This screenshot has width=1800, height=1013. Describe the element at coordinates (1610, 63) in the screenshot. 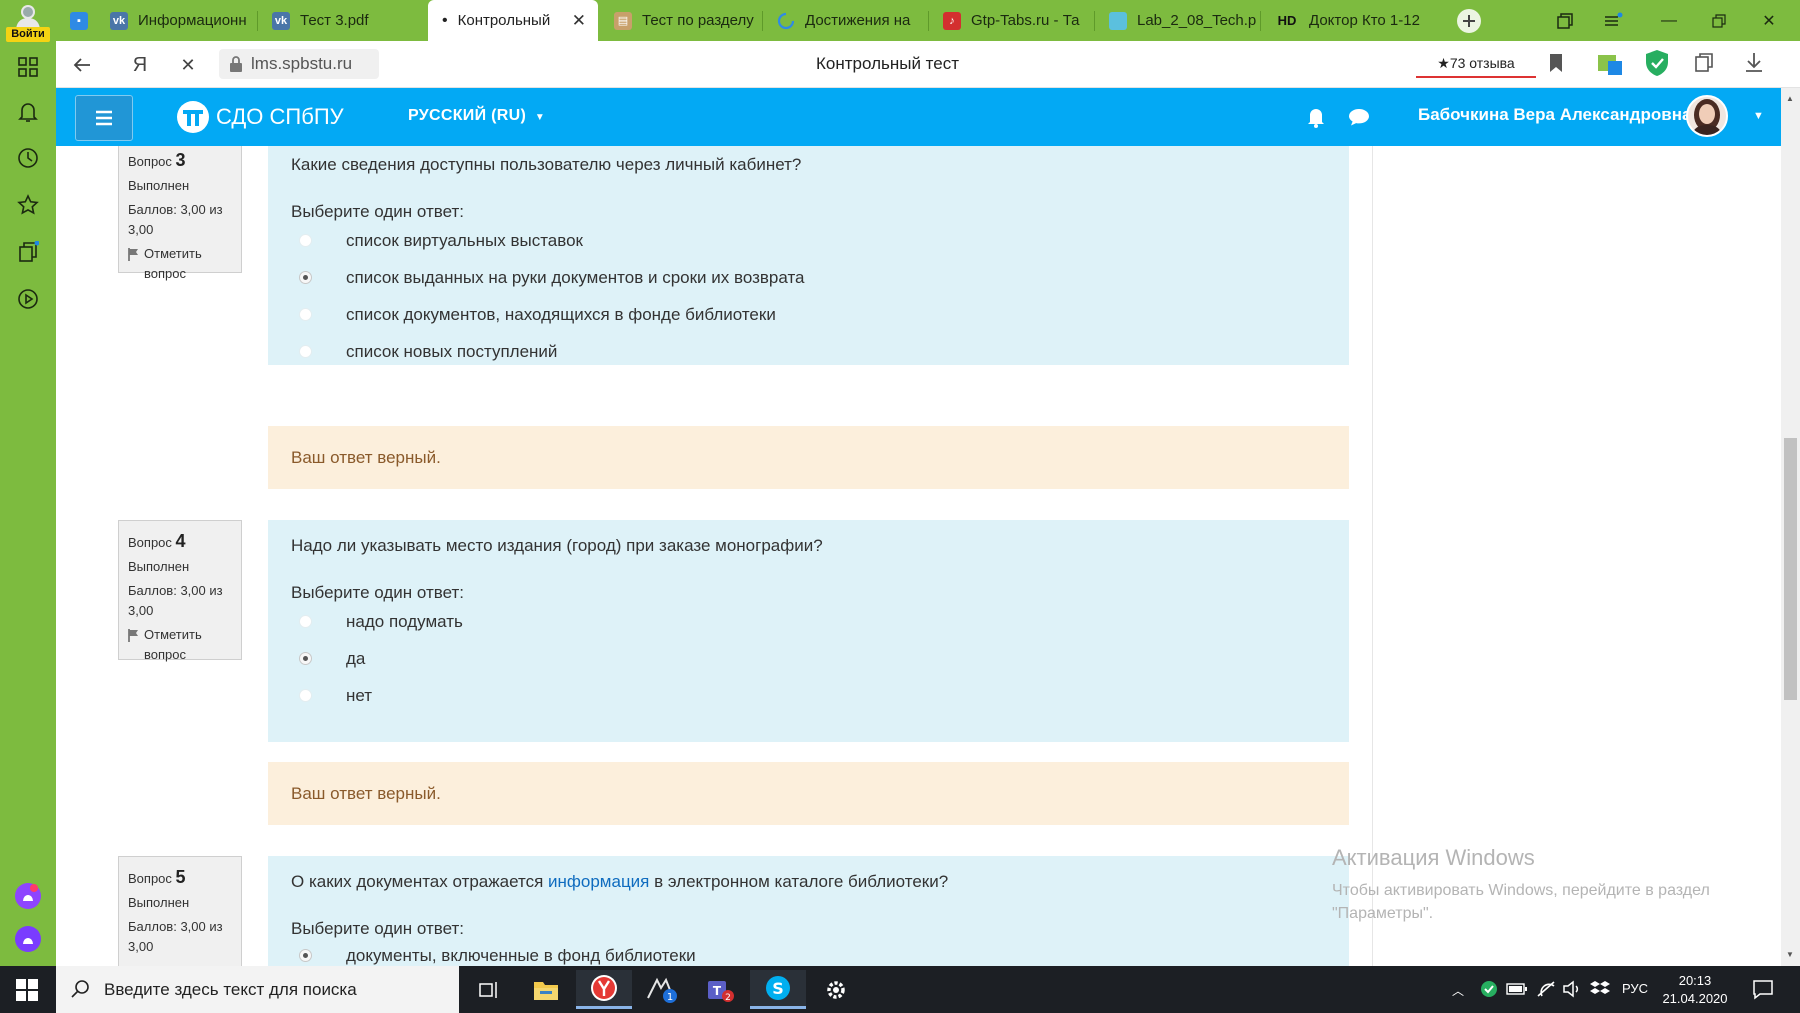

I see `extension-icon` at that location.